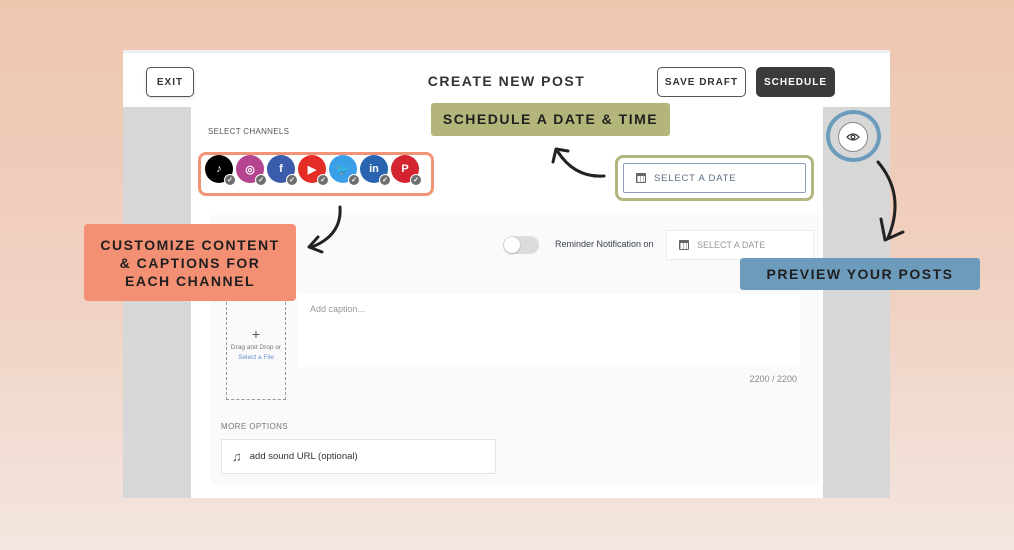 This screenshot has width=1014, height=550. I want to click on arrow-to-preview-label, so click(886, 200).